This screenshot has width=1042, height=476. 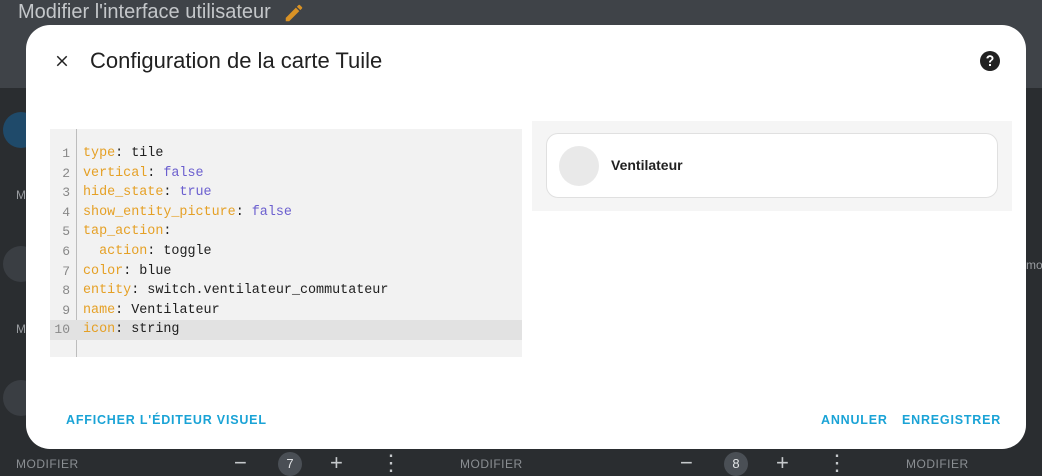 I want to click on yaml-key: show_entity_picture, so click(x=159, y=212).